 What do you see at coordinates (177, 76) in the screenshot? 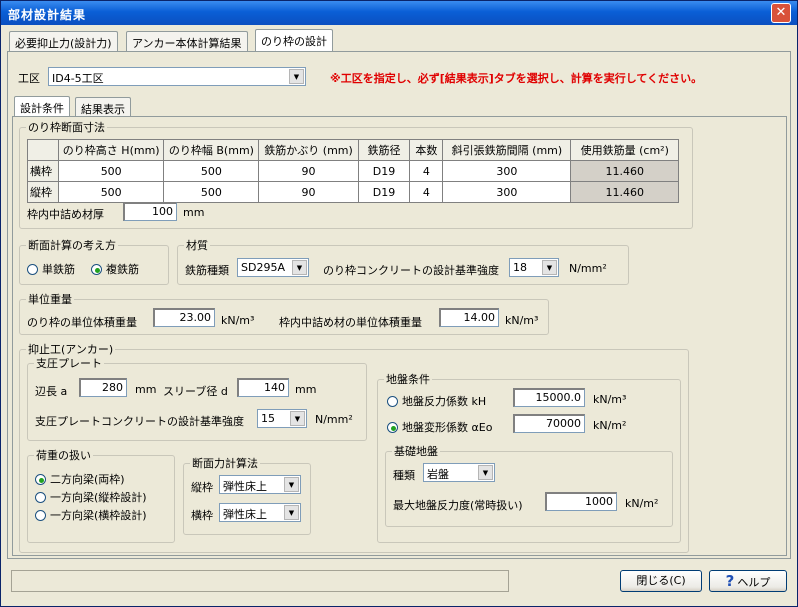
I see `section-select: ID4-5工区 ▼` at bounding box center [177, 76].